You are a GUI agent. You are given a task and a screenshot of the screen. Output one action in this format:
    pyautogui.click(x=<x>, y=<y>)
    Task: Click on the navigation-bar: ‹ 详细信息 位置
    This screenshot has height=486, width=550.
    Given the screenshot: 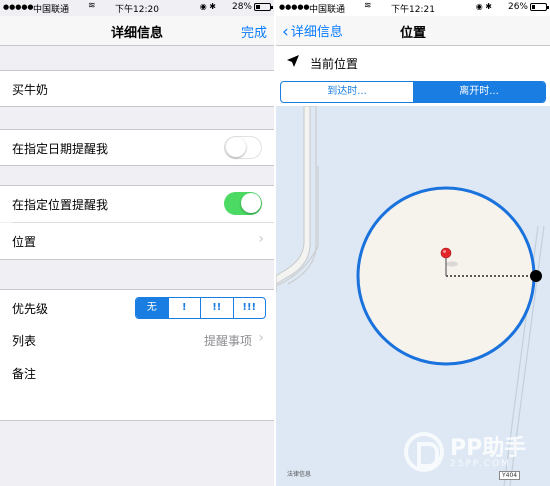 What is the action you would take?
    pyautogui.click(x=413, y=31)
    